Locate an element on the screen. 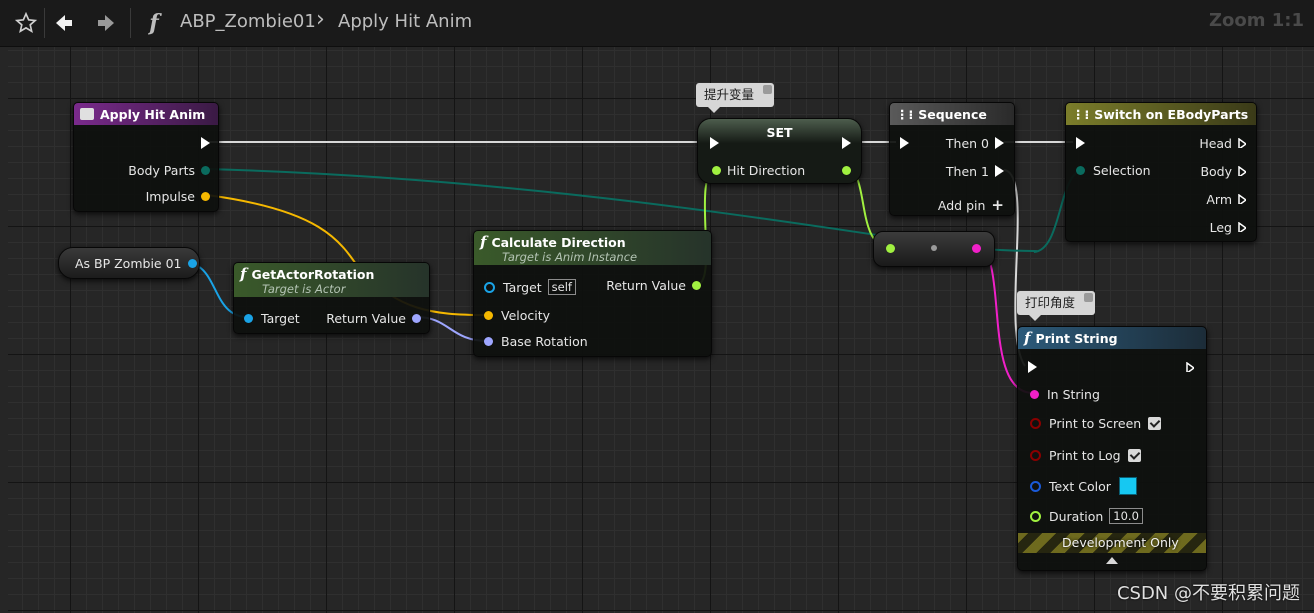 The width and height of the screenshot is (1314, 613). pin-label: Arm is located at coordinates (1219, 199).